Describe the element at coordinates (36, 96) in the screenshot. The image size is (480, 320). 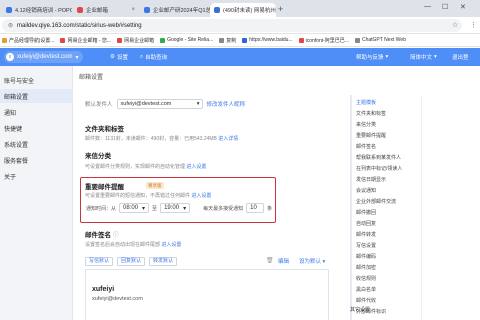
I see `sidebar-item-mailbox-settings: 邮箱设置` at that location.